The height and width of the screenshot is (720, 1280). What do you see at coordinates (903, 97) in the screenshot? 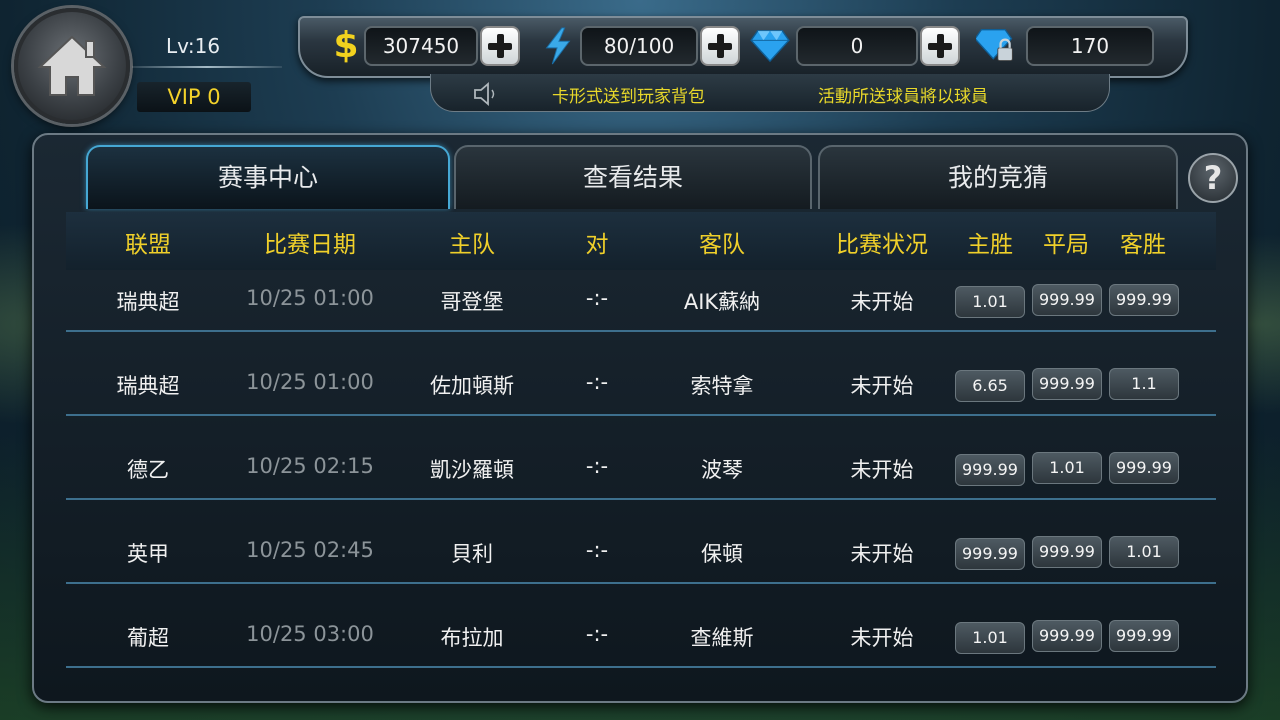
I see `announcement-text-right: 活動所送球員將以球員` at bounding box center [903, 97].